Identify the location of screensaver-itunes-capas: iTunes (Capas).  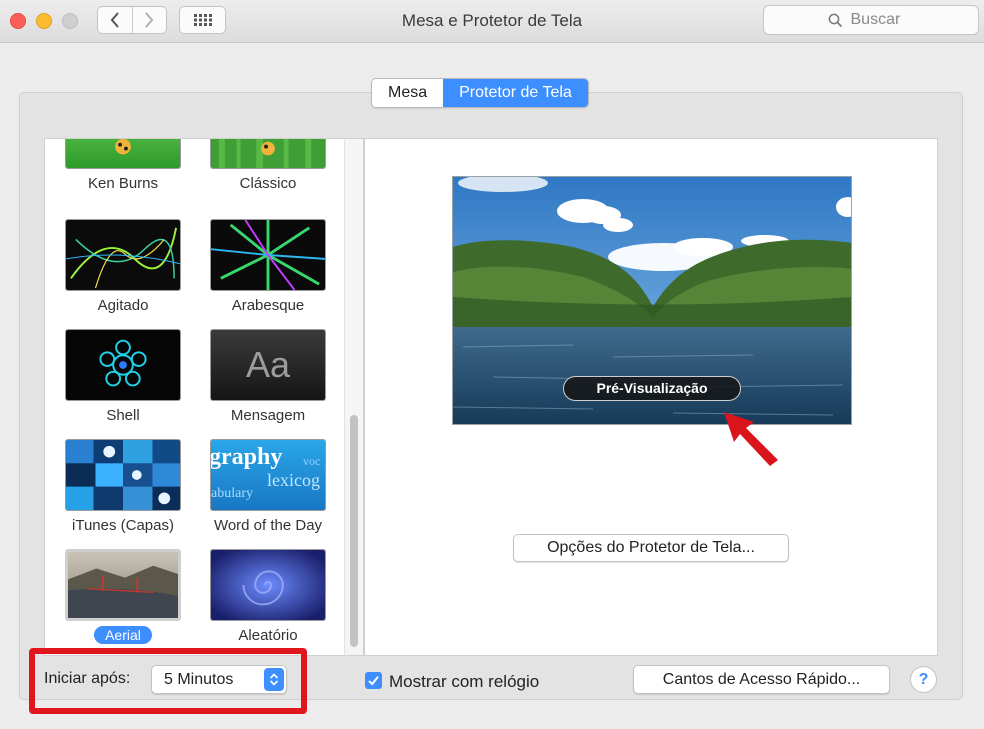
(123, 494).